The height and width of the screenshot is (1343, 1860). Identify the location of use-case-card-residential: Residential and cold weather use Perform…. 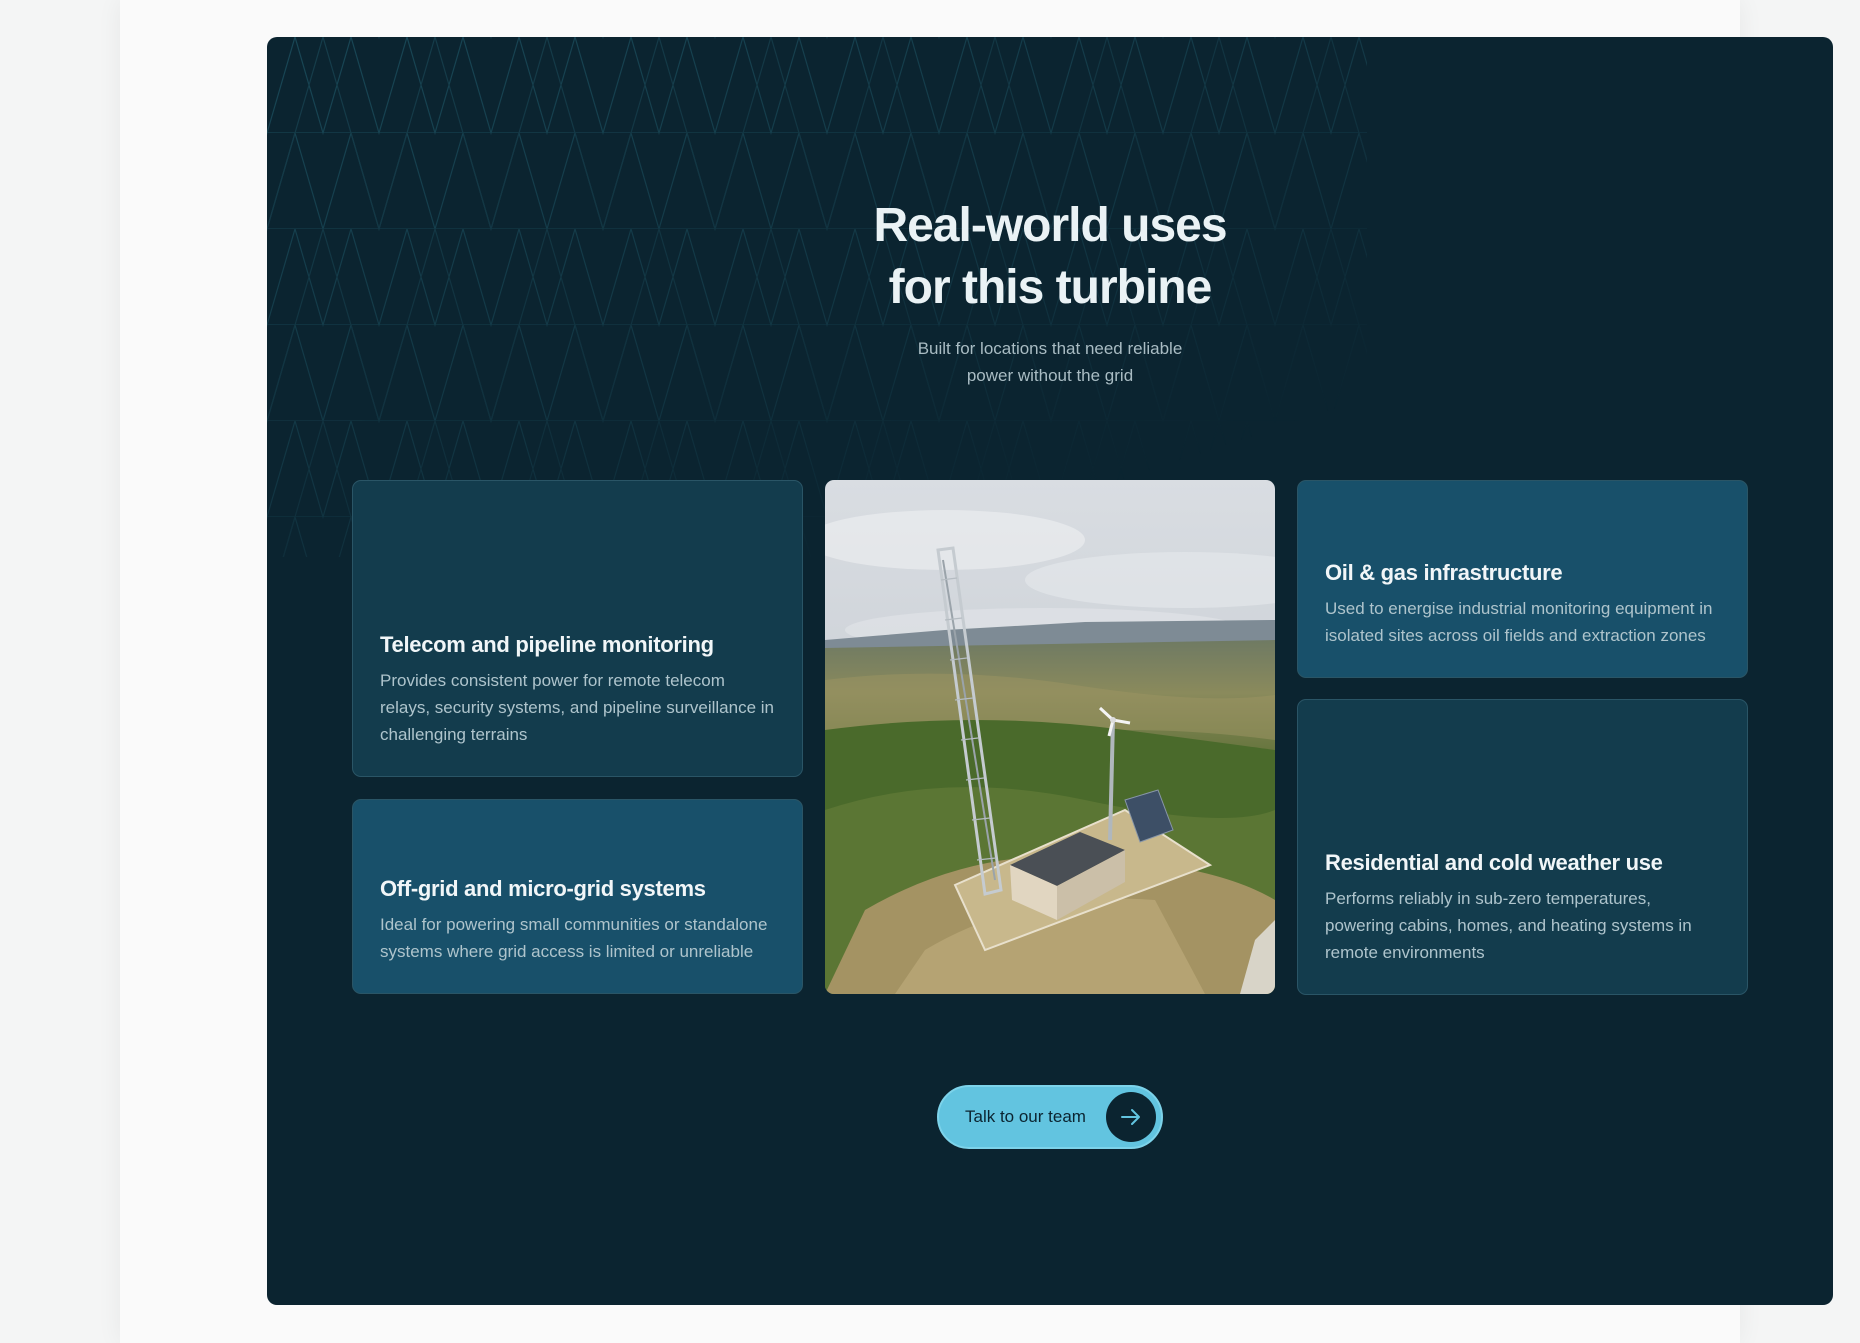
(1522, 847).